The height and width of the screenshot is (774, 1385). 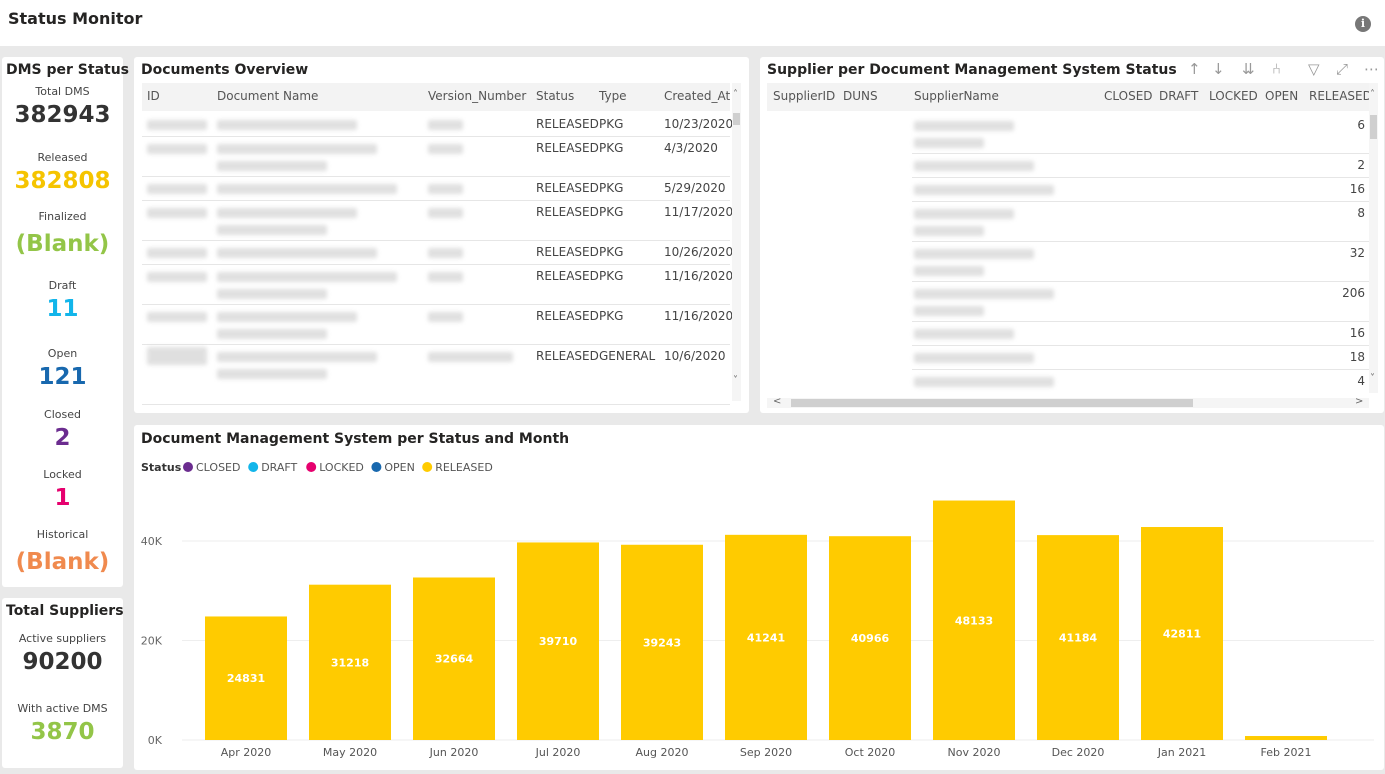 I want to click on data-label: 41184, so click(x=1078, y=638).